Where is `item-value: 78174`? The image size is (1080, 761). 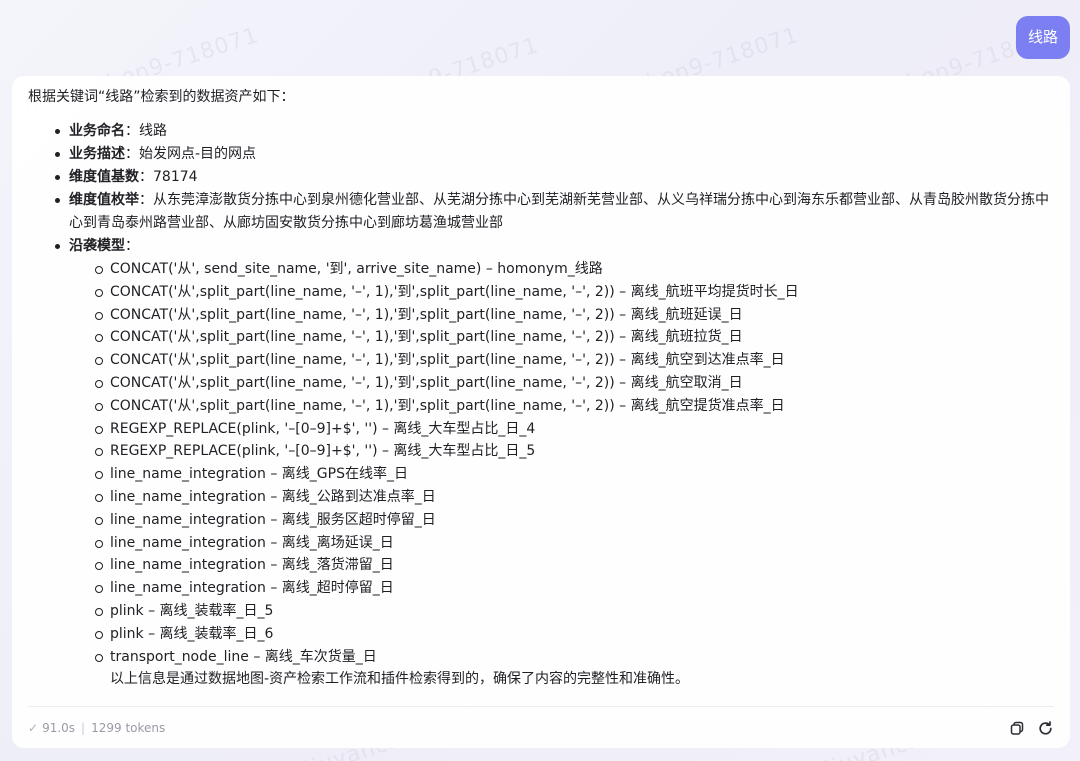
item-value: 78174 is located at coordinates (175, 177).